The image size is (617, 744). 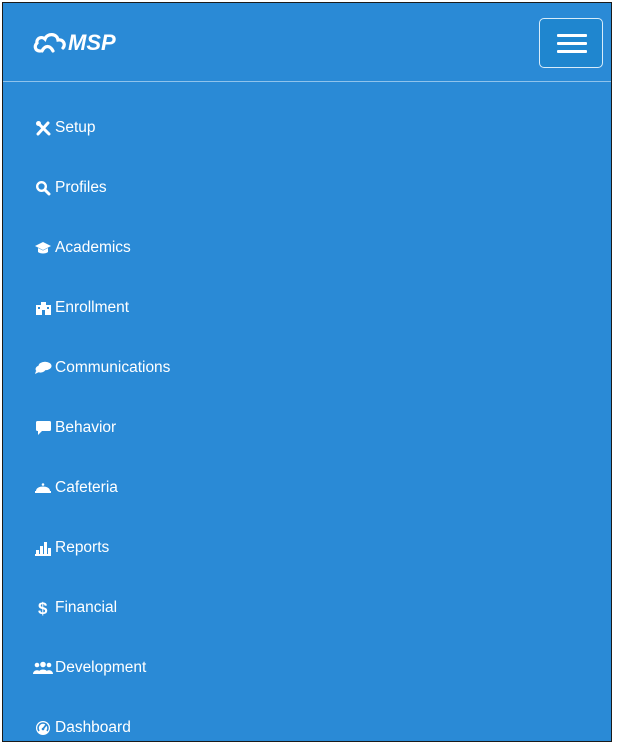 I want to click on sidebar-item-behavior: Behavior, so click(x=74, y=428).